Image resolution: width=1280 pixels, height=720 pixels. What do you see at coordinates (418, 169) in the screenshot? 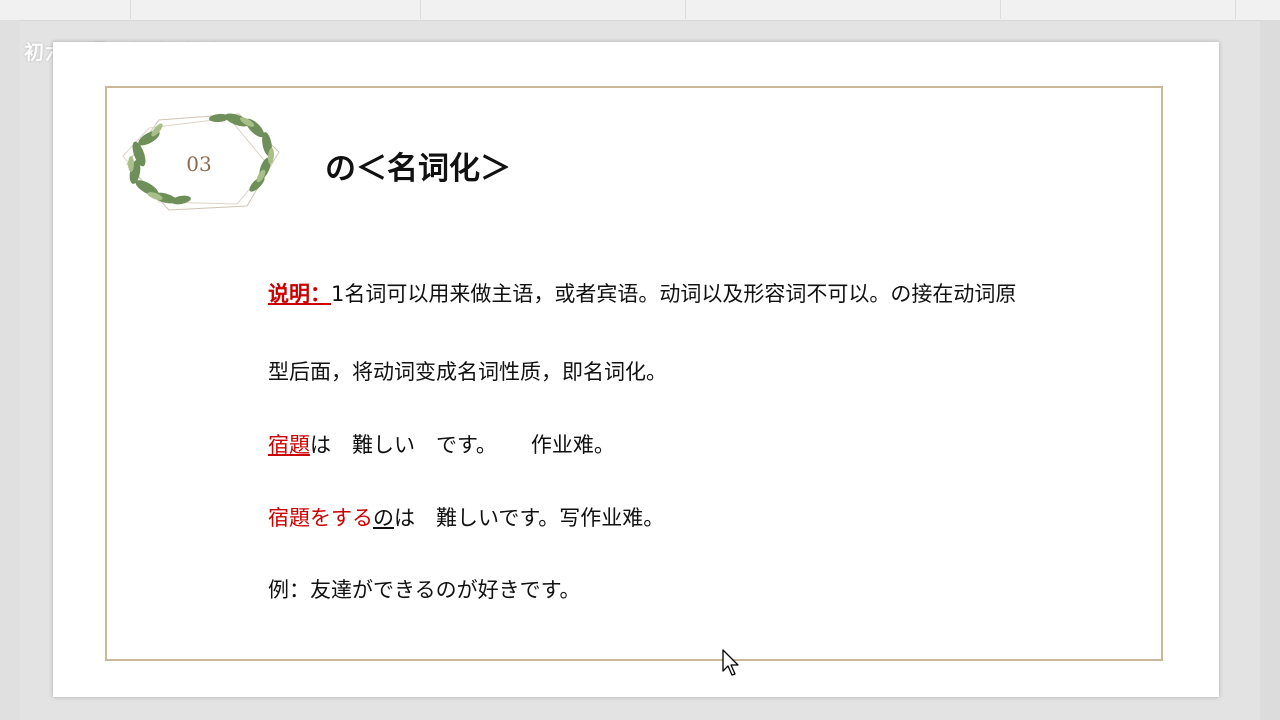
I see `slide-title: の＜名词化＞` at bounding box center [418, 169].